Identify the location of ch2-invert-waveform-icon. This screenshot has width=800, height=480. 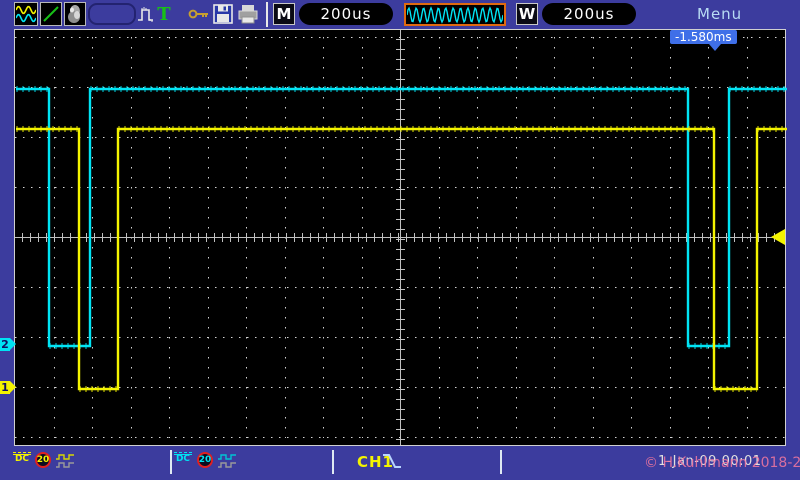
(227, 463).